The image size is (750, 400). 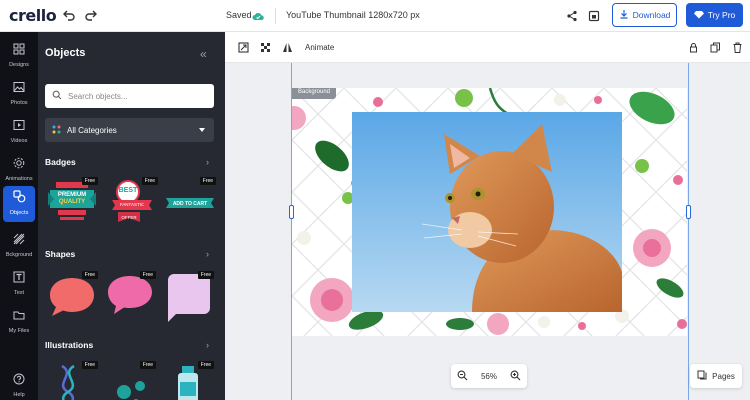 What do you see at coordinates (287, 47) in the screenshot?
I see `flip-icon` at bounding box center [287, 47].